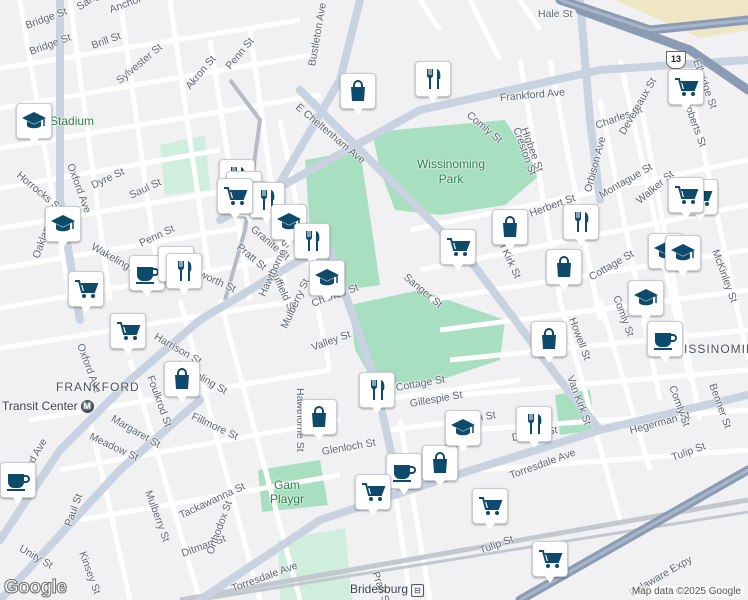 This screenshot has width=748, height=600. What do you see at coordinates (418, 590) in the screenshot?
I see `train-icon: ⊟` at bounding box center [418, 590].